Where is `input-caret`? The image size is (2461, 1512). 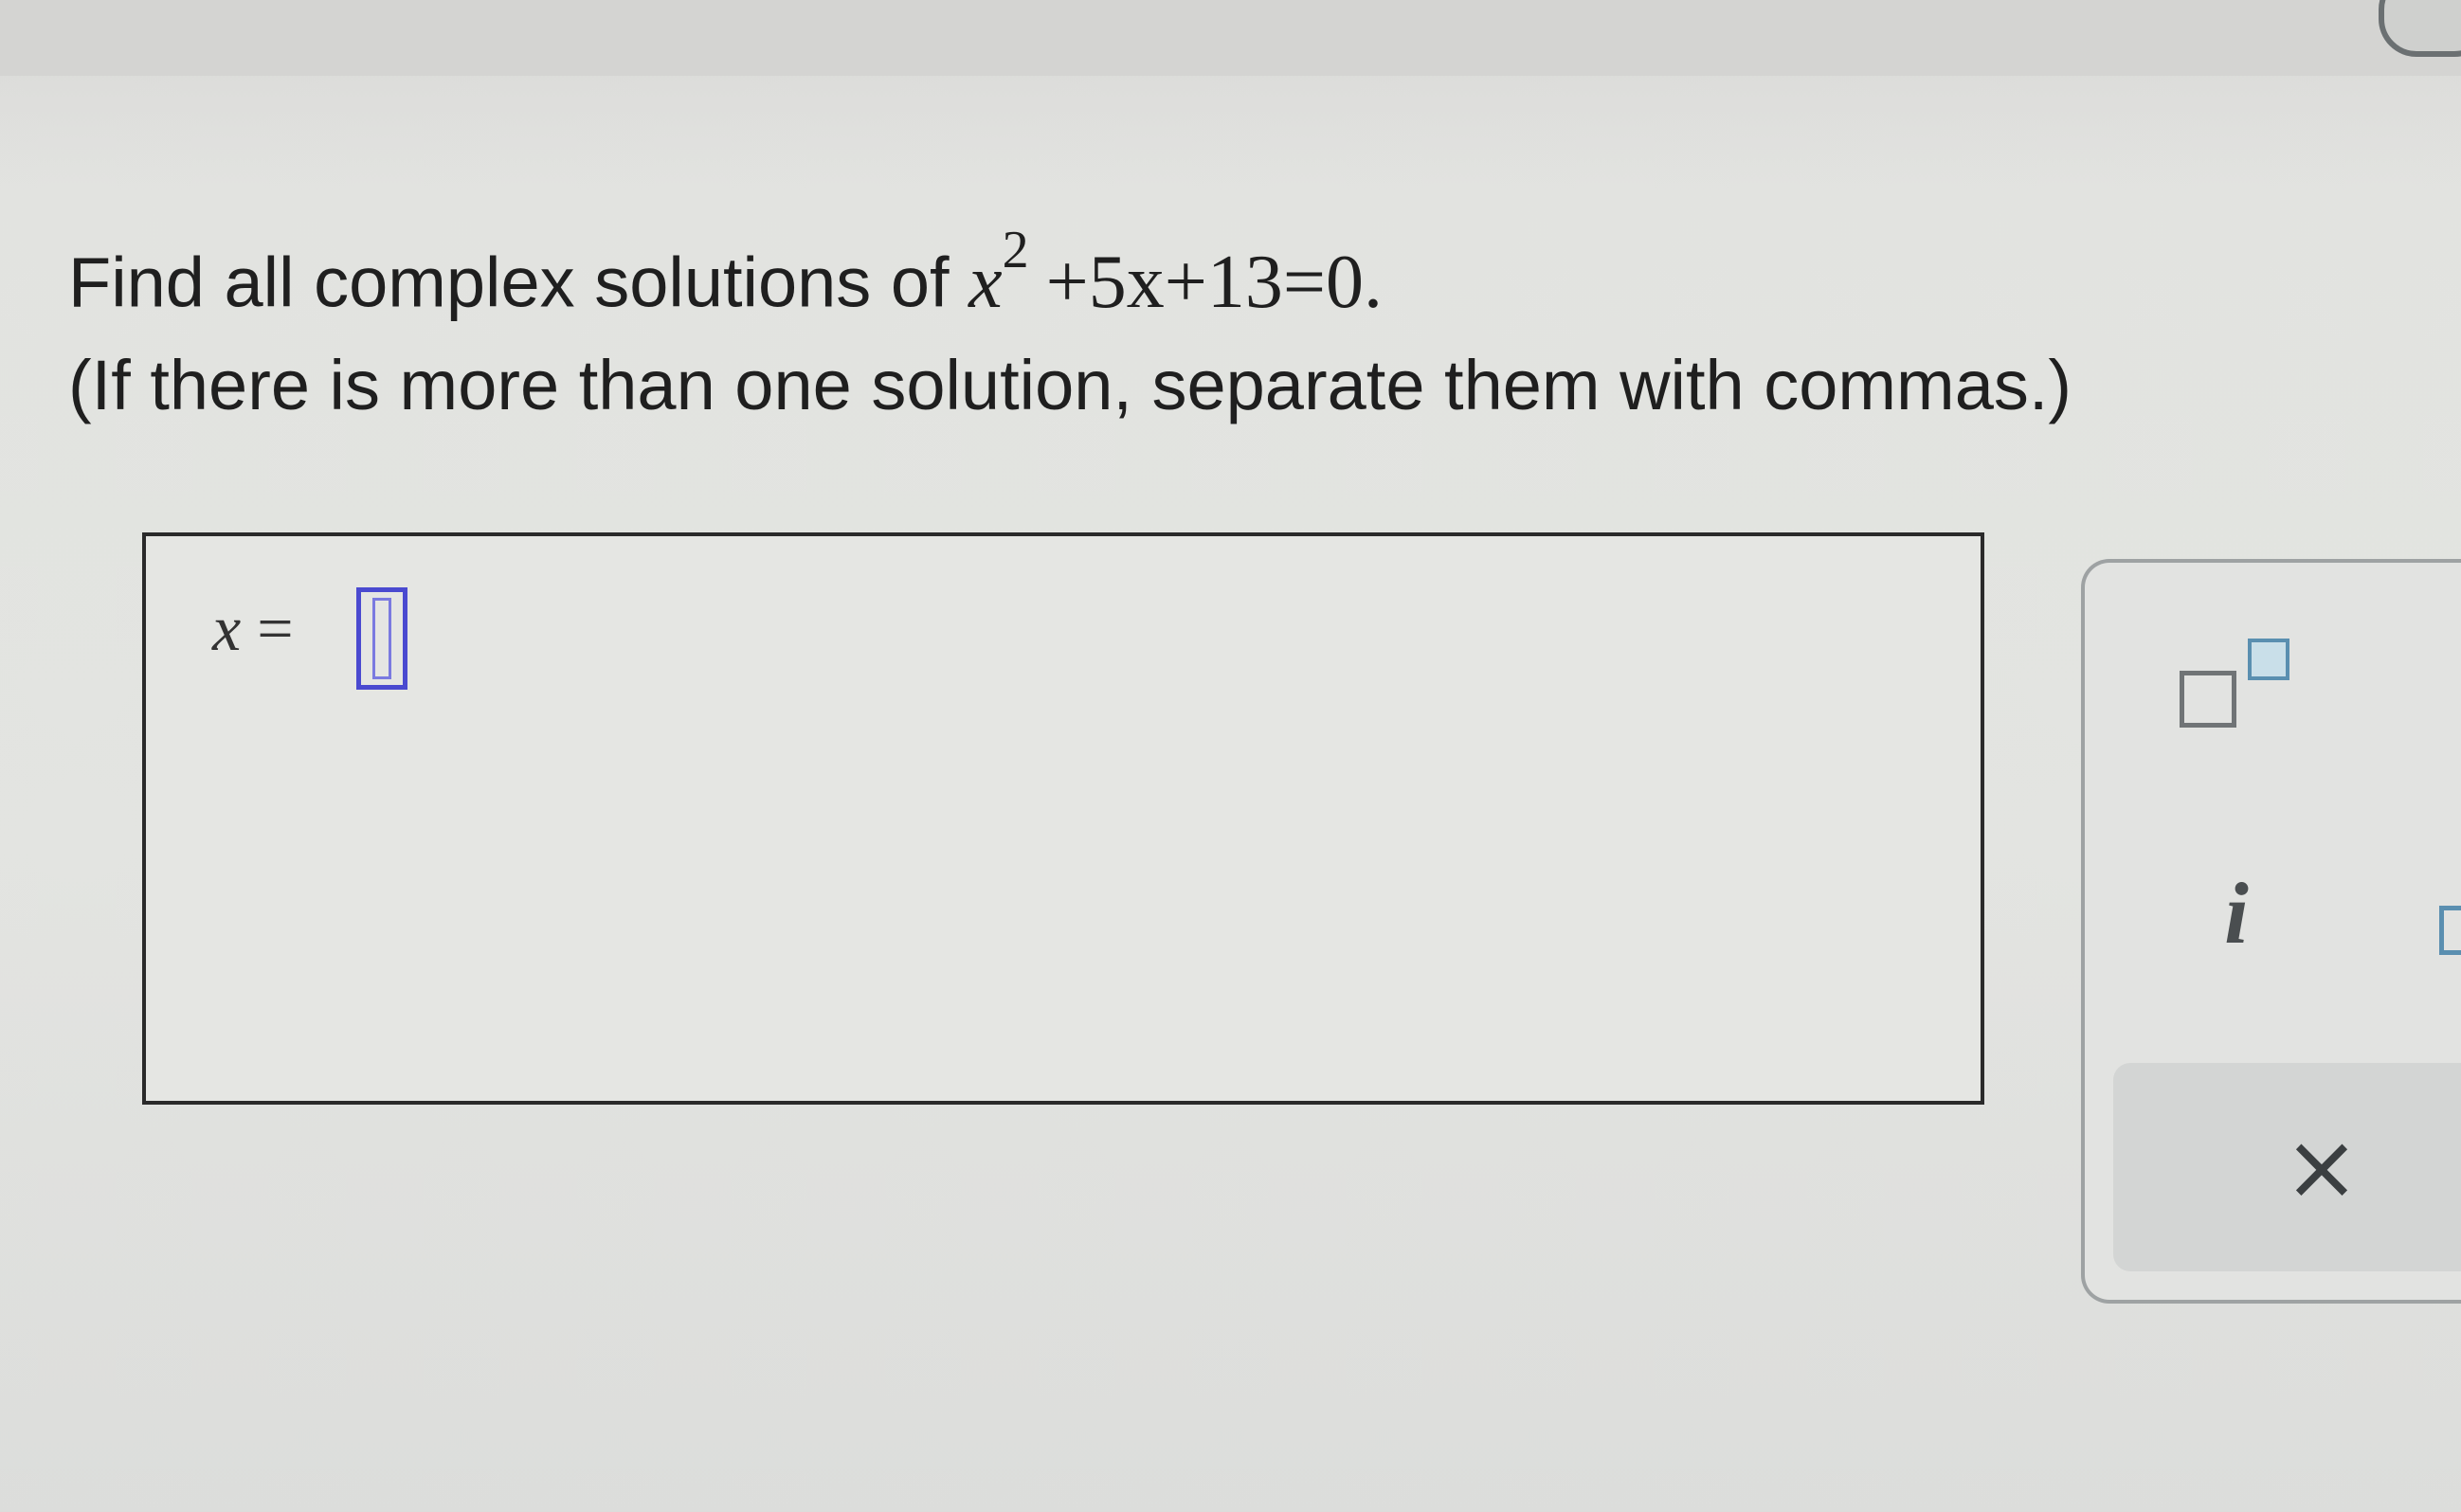 input-caret is located at coordinates (381, 638).